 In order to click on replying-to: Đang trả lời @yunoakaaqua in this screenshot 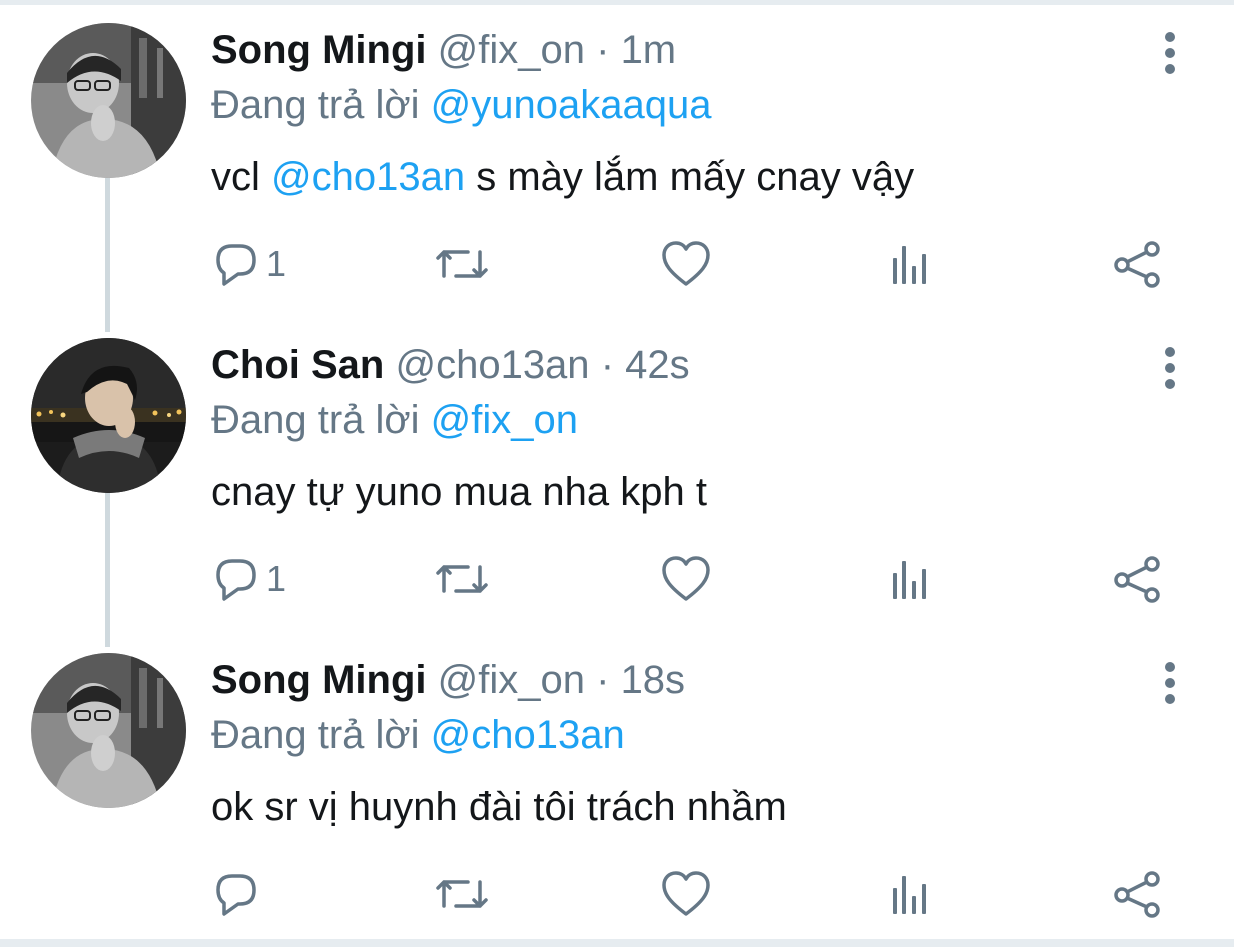, I will do `click(461, 105)`.